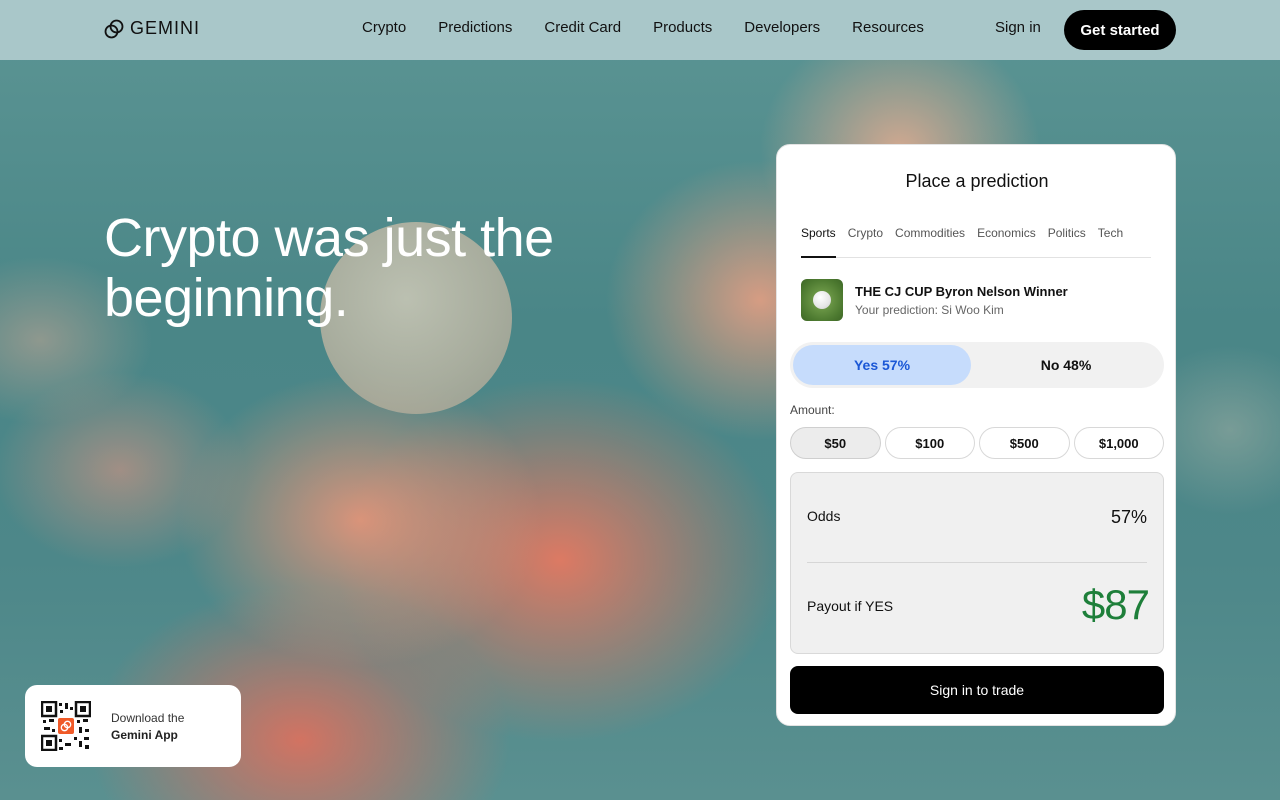 The image size is (1280, 800). Describe the element at coordinates (144, 734) in the screenshot. I see `download-line-2: Gemini App` at that location.